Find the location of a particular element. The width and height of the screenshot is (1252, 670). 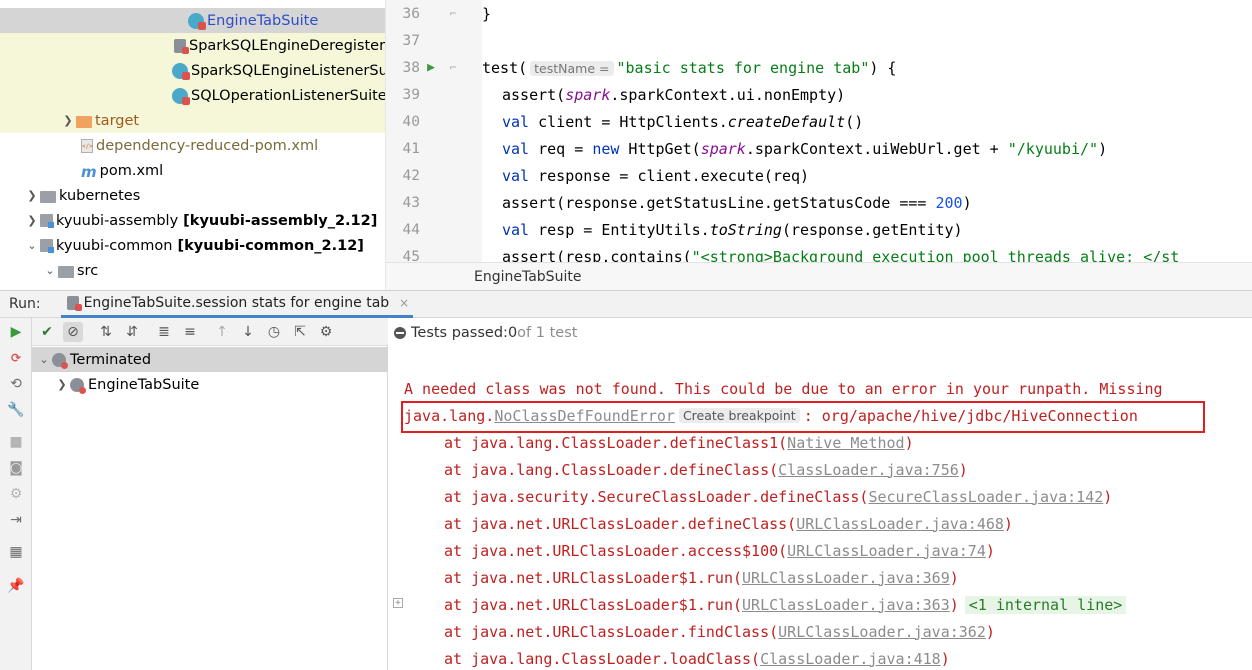

run-test-icon: ▶ is located at coordinates (431, 67).